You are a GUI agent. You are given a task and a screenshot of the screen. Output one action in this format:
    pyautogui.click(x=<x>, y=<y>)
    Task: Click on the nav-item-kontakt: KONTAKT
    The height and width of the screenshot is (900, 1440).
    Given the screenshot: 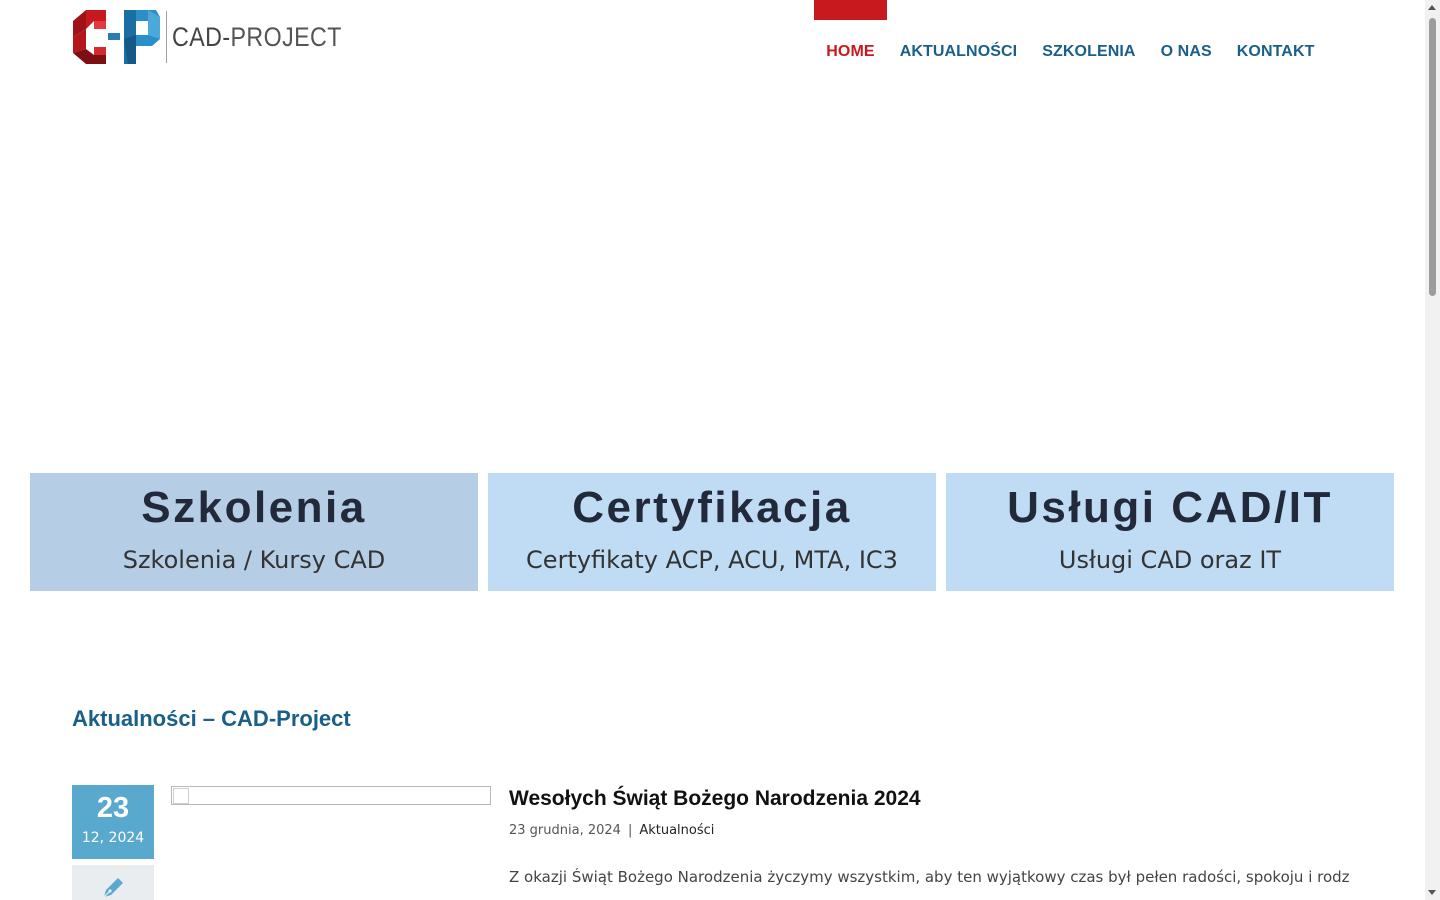 What is the action you would take?
    pyautogui.click(x=1275, y=50)
    